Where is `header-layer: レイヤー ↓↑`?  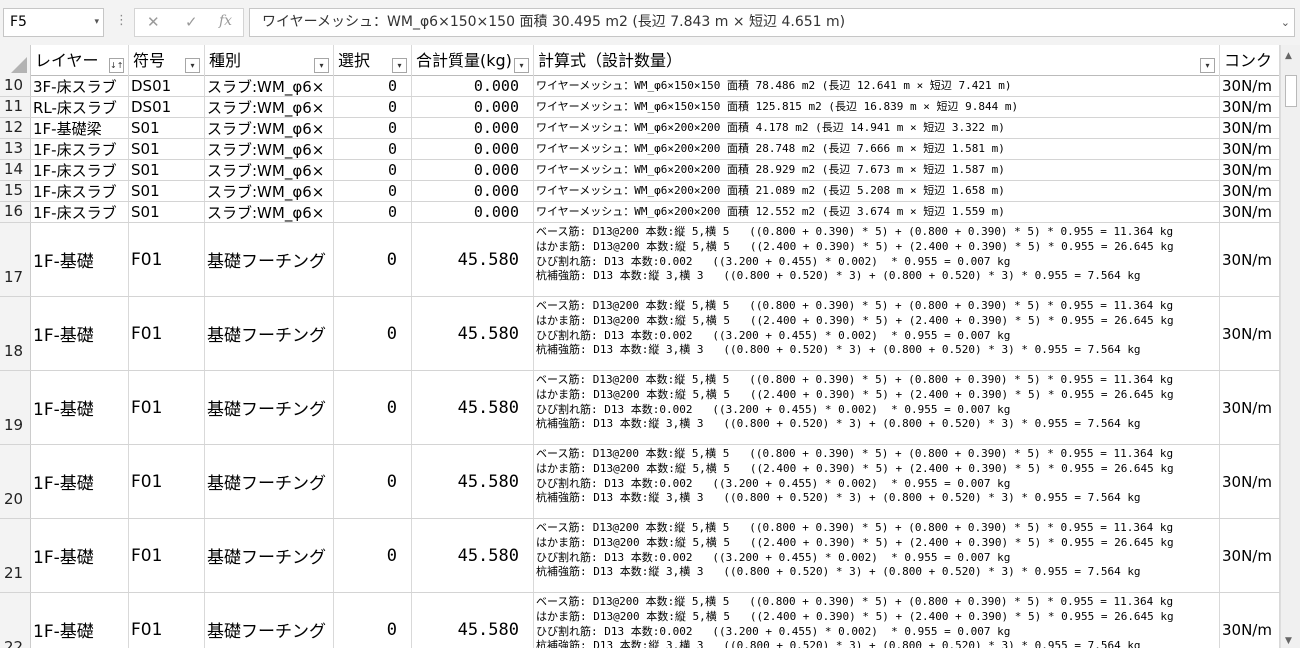 header-layer: レイヤー ↓↑ is located at coordinates (80, 60).